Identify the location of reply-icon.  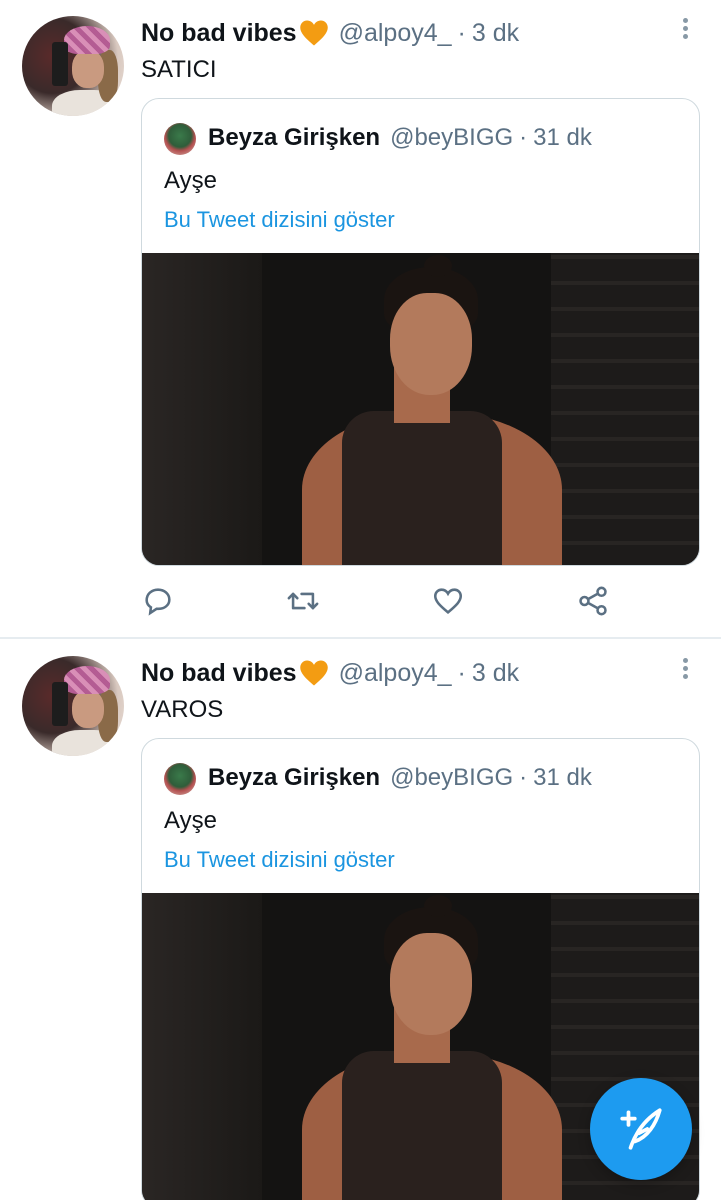
(158, 601).